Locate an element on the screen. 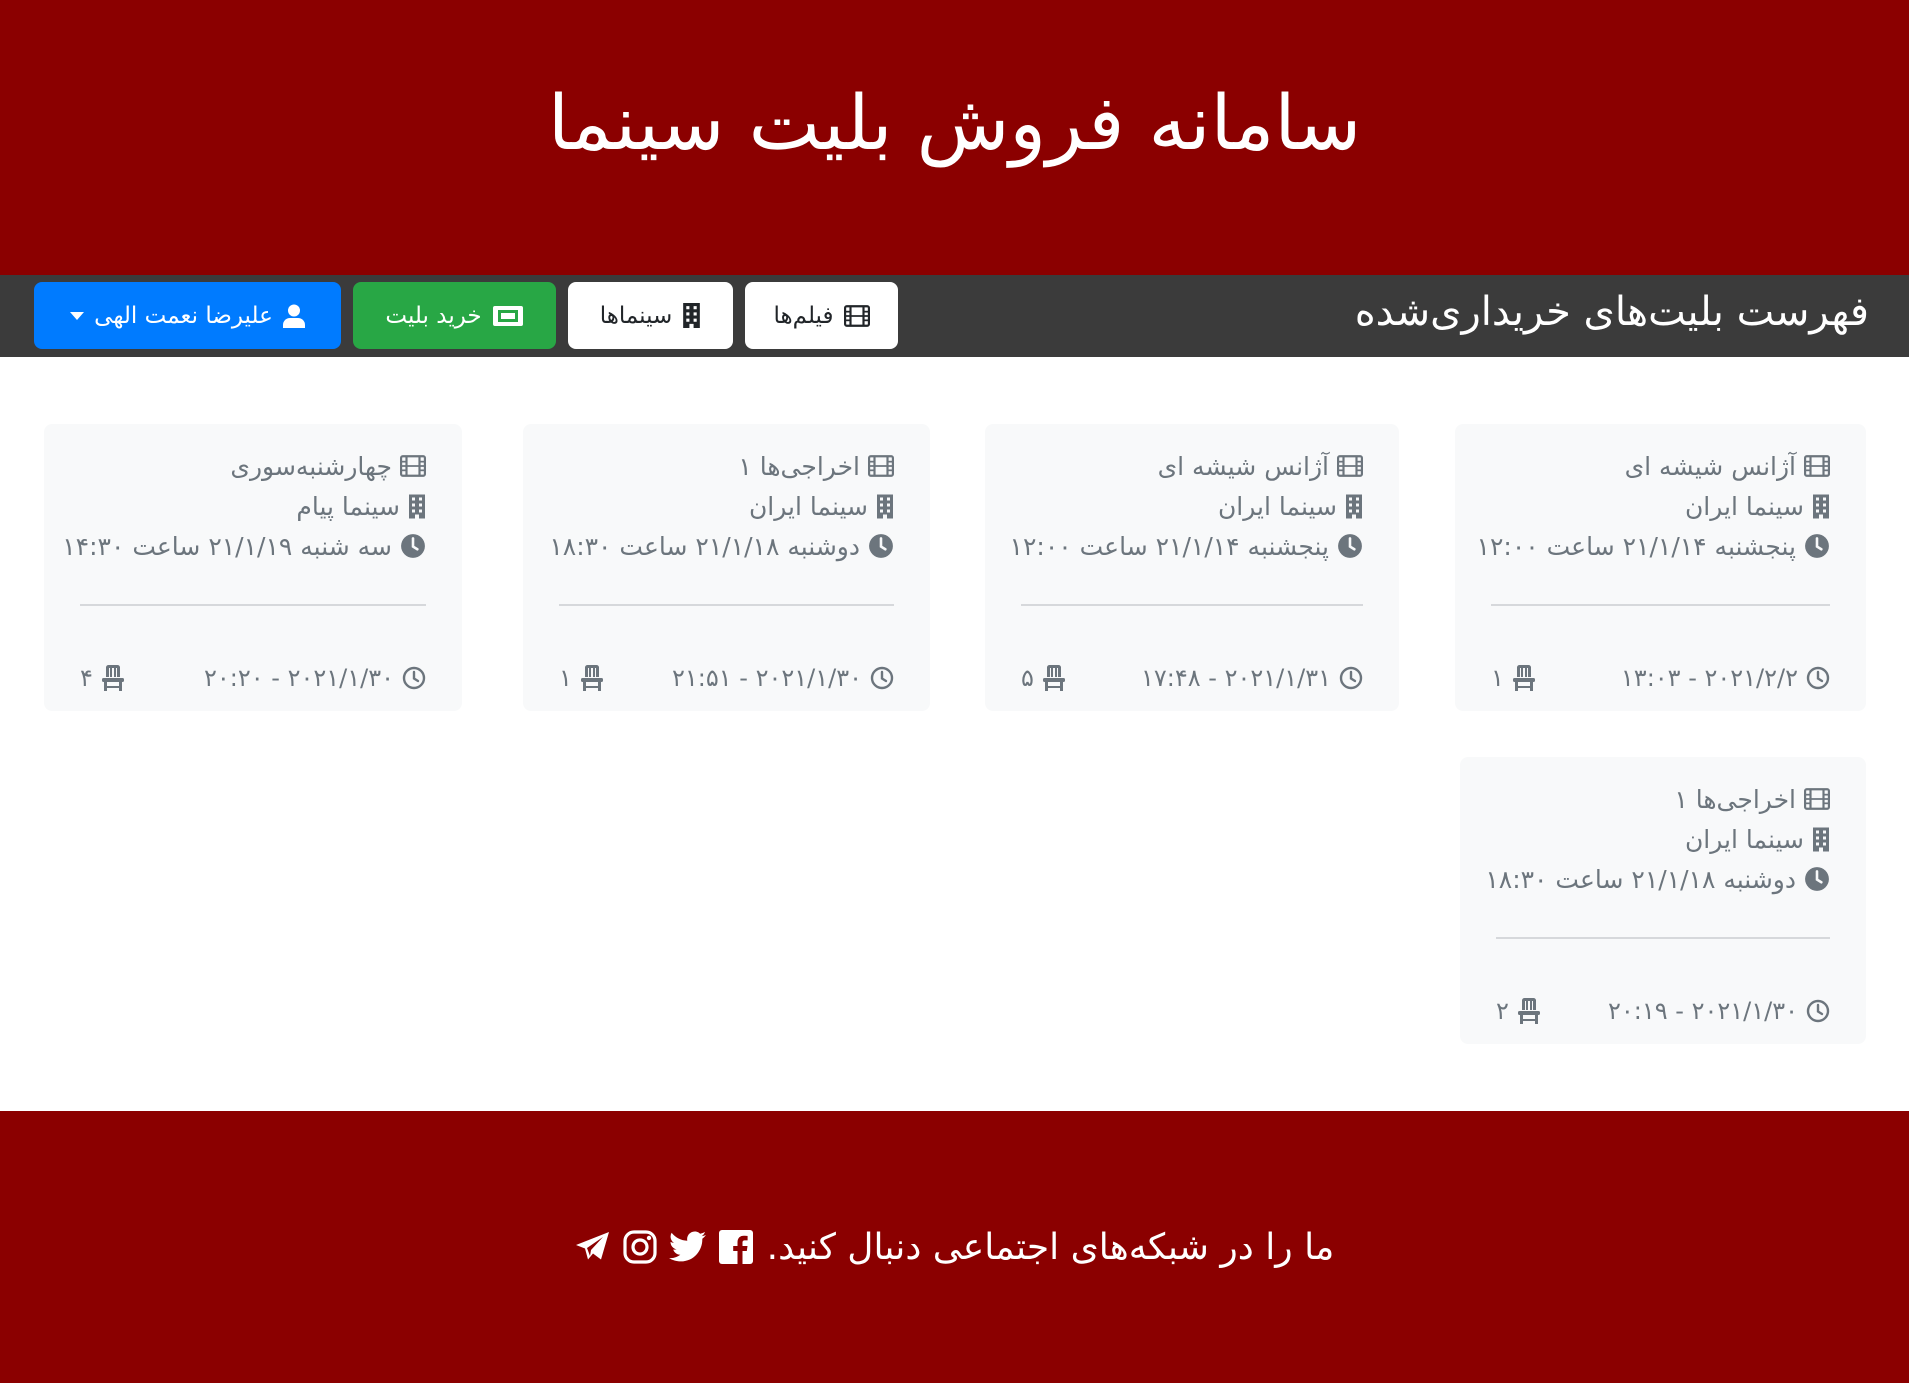 The height and width of the screenshot is (1383, 1909). seat-count: ۲ is located at coordinates (1502, 1011).